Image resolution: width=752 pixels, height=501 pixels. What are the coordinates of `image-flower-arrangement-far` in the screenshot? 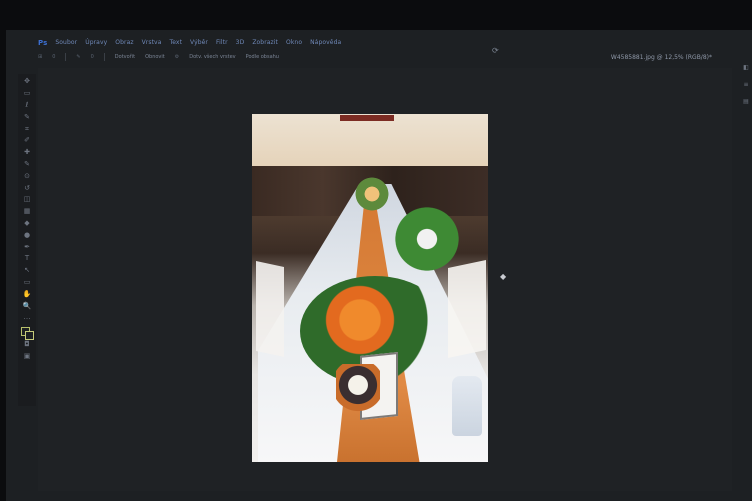 It's located at (372, 194).